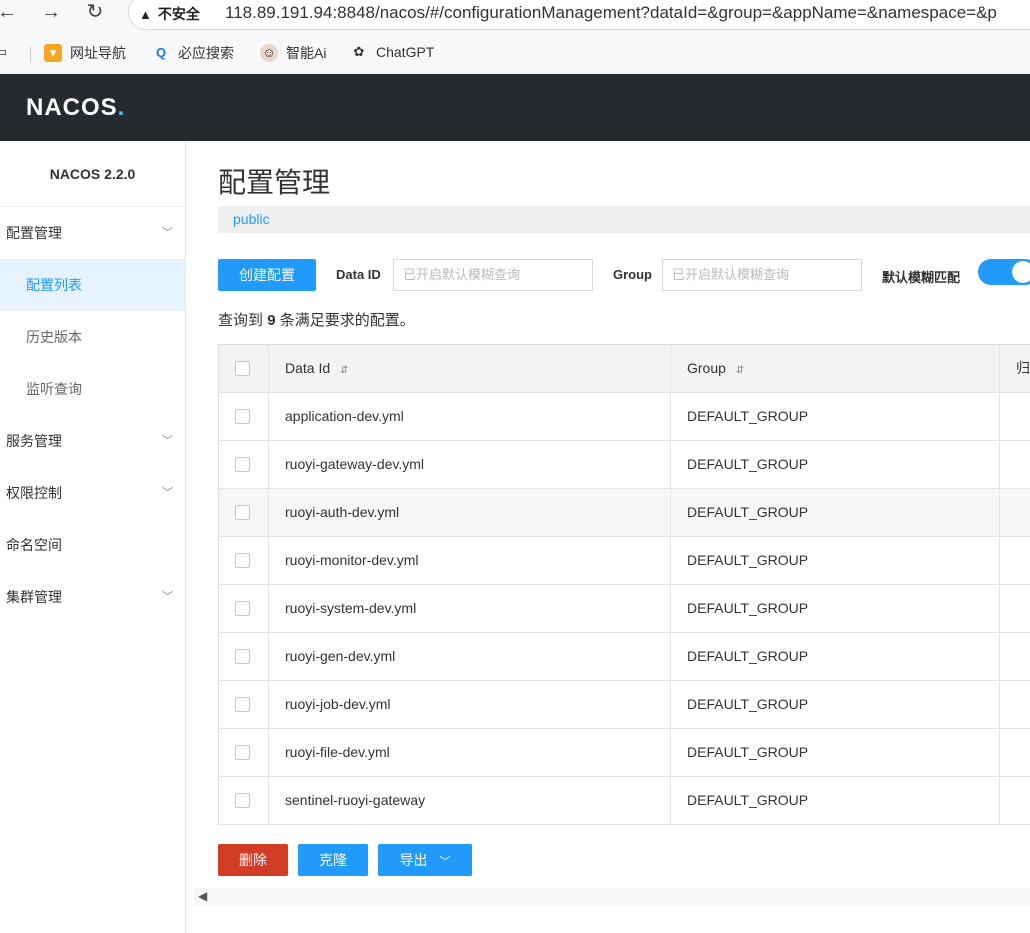  Describe the element at coordinates (359, 51) in the screenshot. I see `chatgpt-icon: ✿` at that location.